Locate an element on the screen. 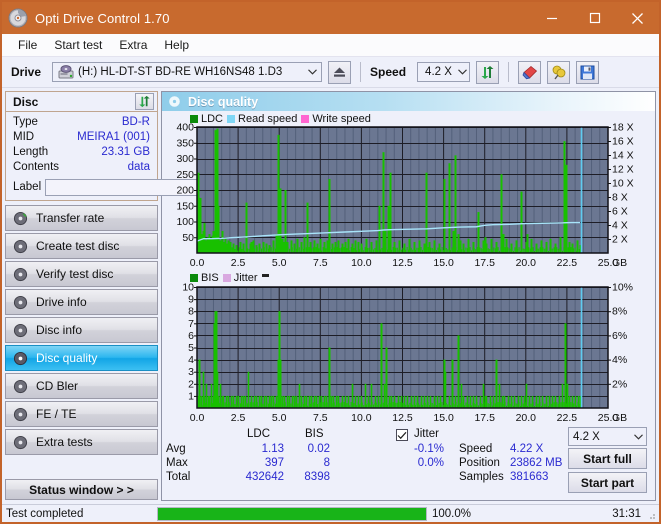  sidebar-item-verify-test-disc: Verify test disc is located at coordinates (81, 274).